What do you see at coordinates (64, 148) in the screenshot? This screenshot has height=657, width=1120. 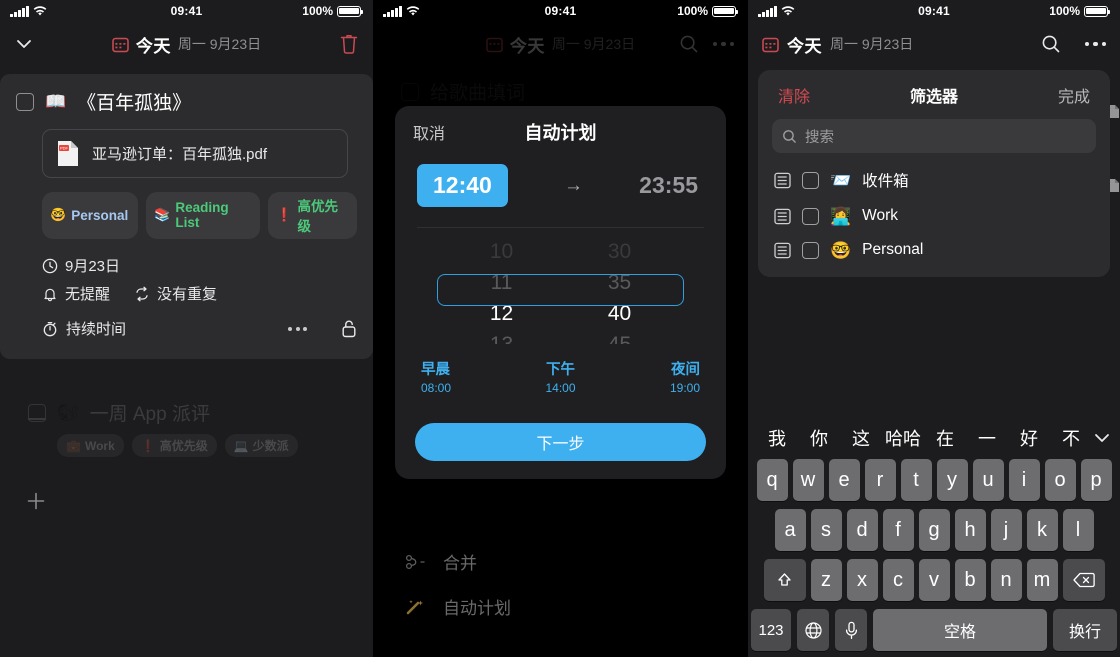 I see `svg-text: PDF` at bounding box center [64, 148].